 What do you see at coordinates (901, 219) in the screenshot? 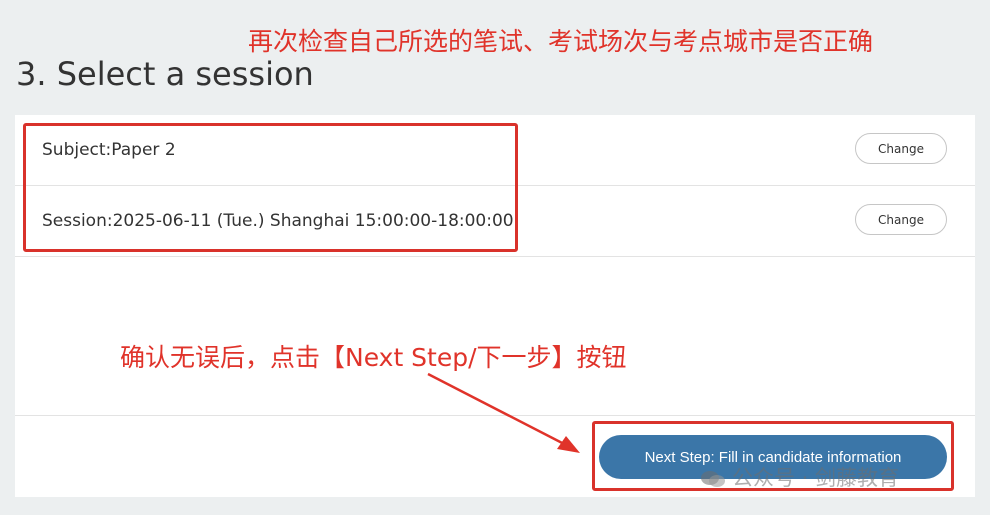
I see `change-session-button: Change` at bounding box center [901, 219].